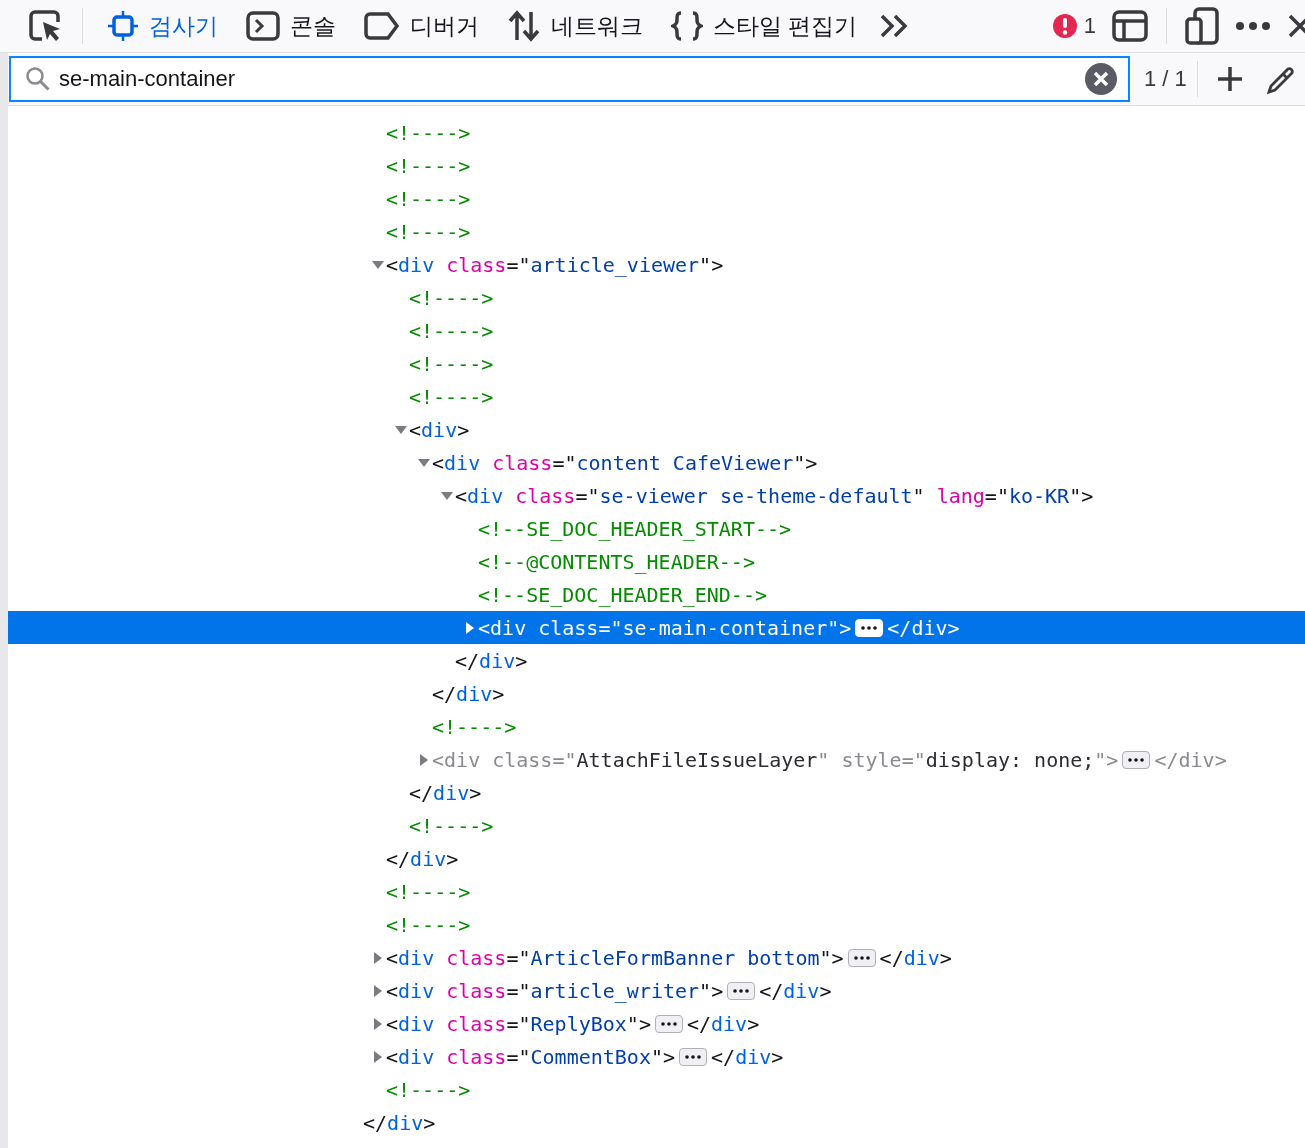  What do you see at coordinates (555, 264) in the screenshot?
I see `markup-text: <div class="article_viewer">` at bounding box center [555, 264].